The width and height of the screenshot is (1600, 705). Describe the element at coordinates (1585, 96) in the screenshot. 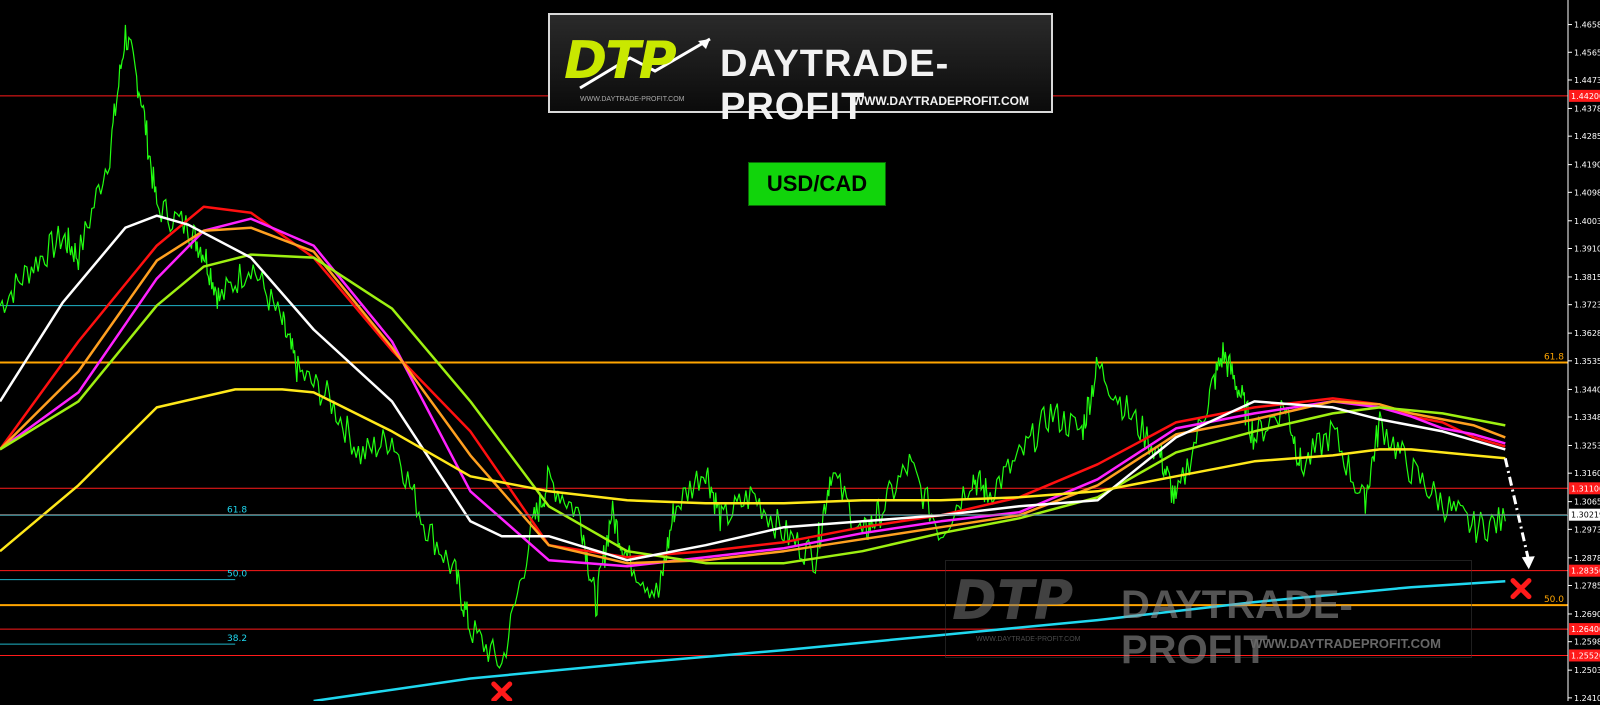

I see `level-price-label-0: 1.44200` at that location.